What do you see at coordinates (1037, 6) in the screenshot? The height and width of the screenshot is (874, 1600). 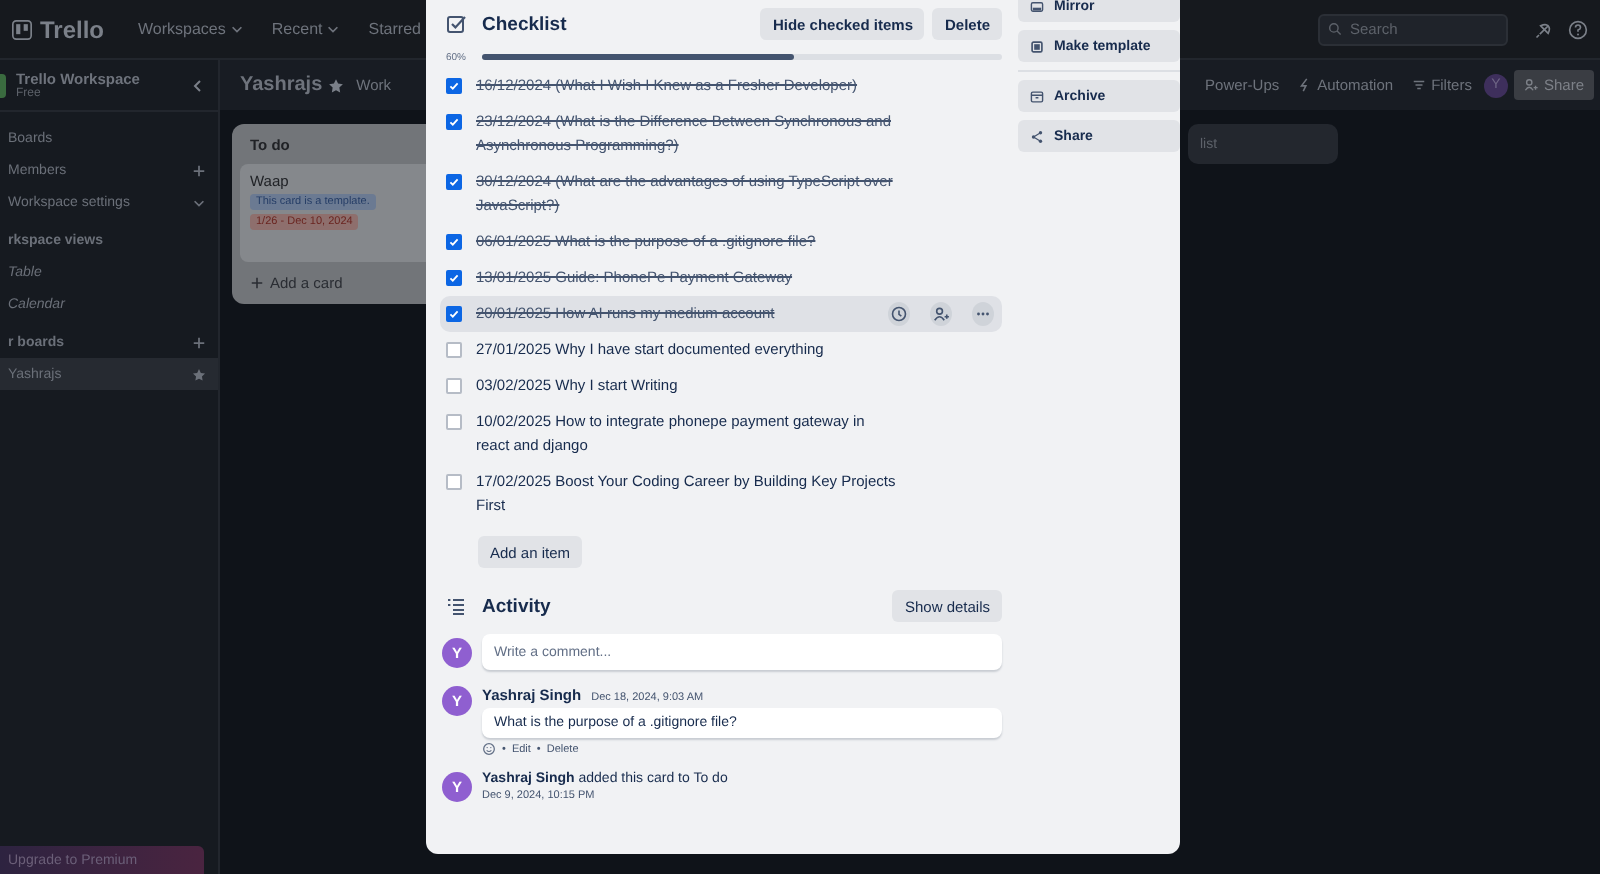 I see `mirror-icon` at bounding box center [1037, 6].